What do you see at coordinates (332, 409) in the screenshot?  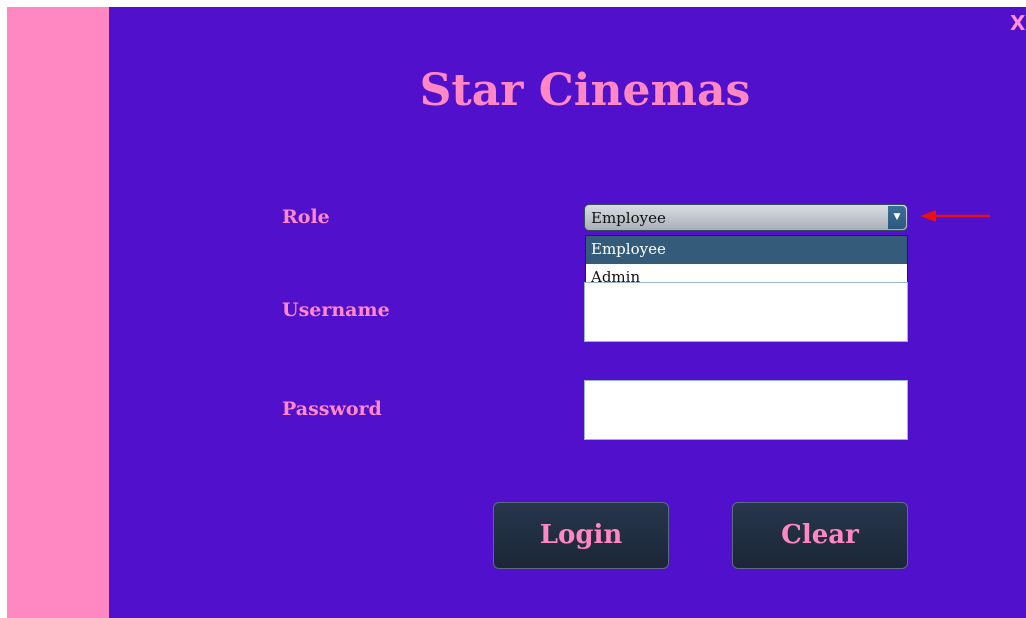 I see `password-label: Password` at bounding box center [332, 409].